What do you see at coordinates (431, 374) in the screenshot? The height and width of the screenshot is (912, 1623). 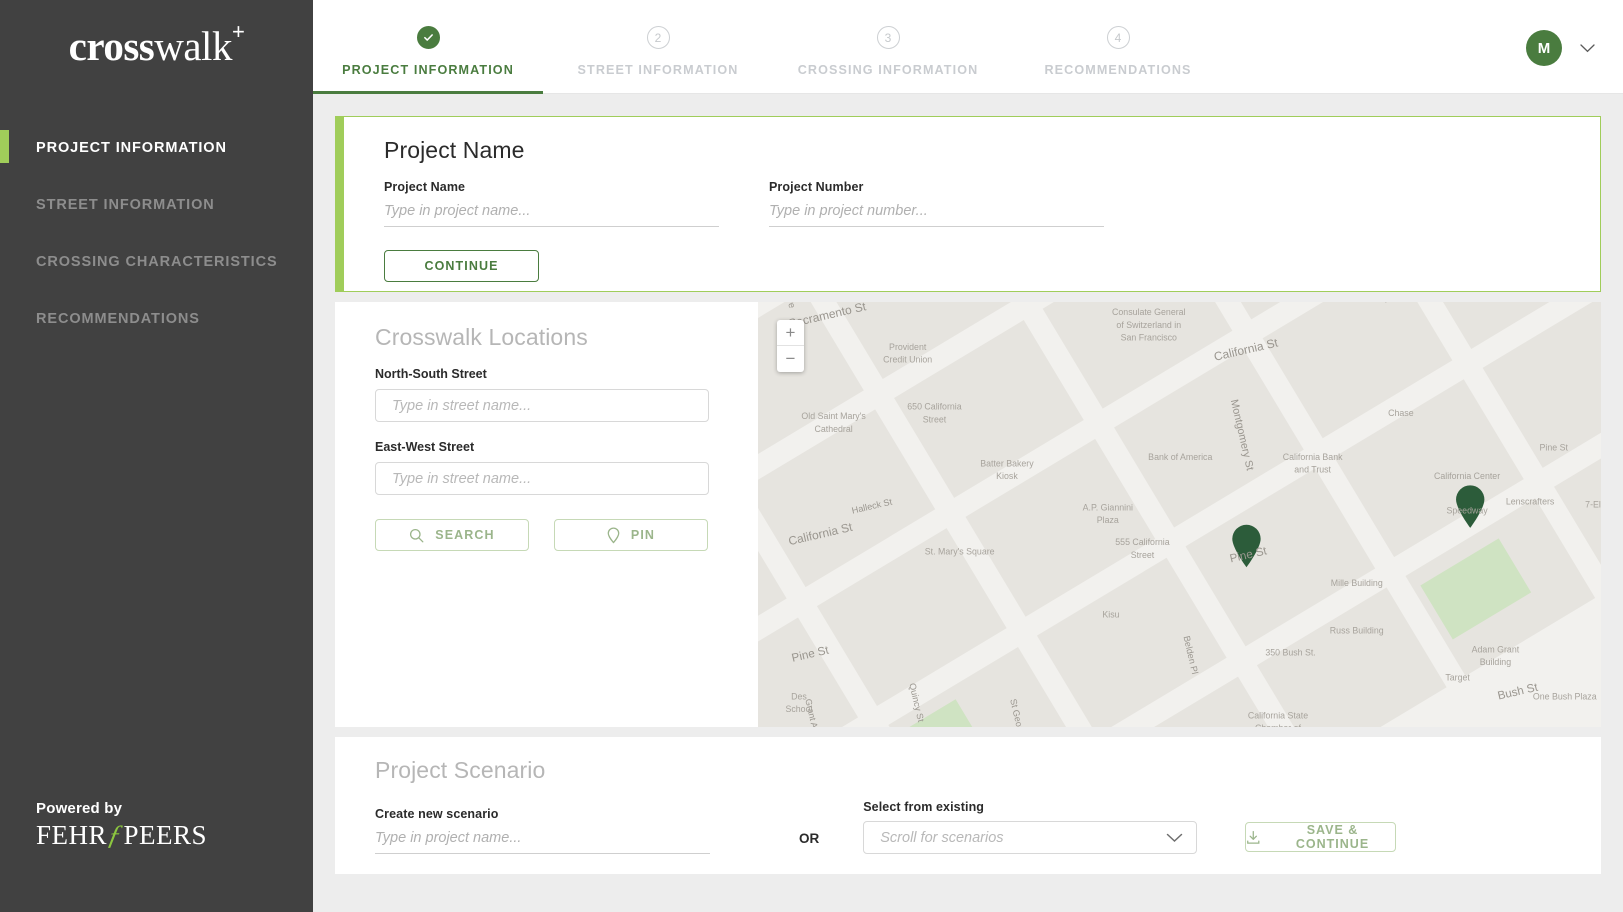 I see `north-south-street-label: North-South Street` at bounding box center [431, 374].